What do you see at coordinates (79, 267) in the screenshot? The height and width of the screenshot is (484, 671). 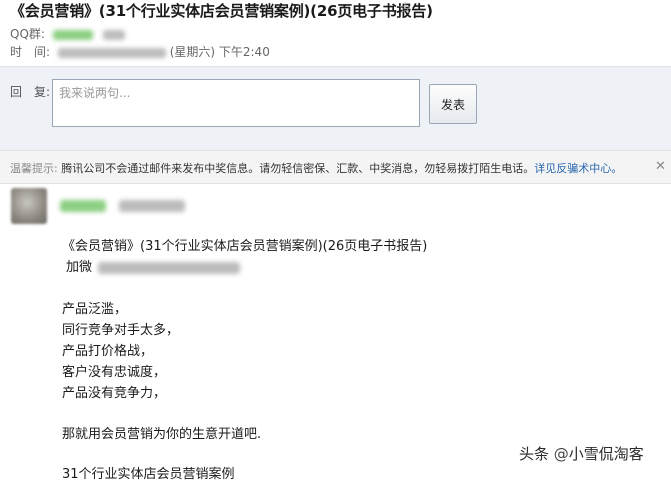 I see `contact-label: 加微` at bounding box center [79, 267].